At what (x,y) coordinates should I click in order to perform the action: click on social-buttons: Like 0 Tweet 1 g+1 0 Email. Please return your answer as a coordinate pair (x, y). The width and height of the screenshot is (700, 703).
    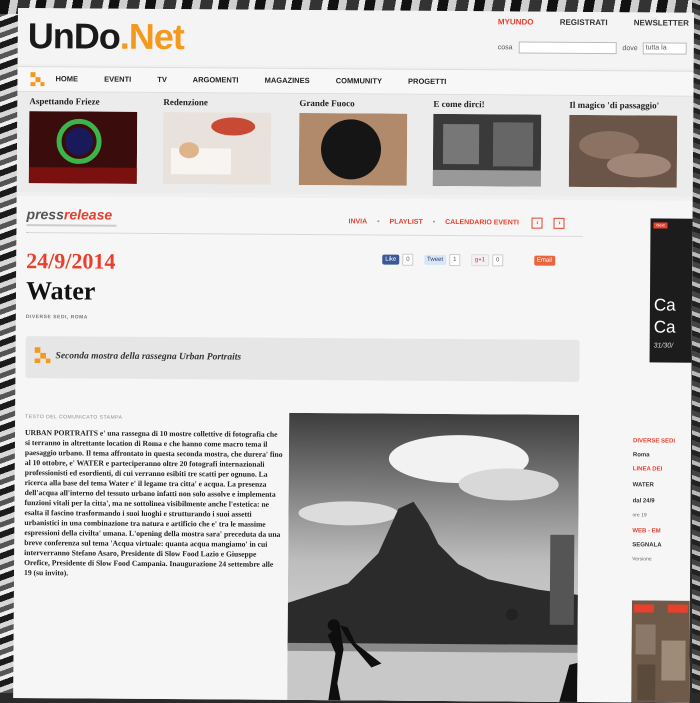
    Looking at the image, I should click on (470, 260).